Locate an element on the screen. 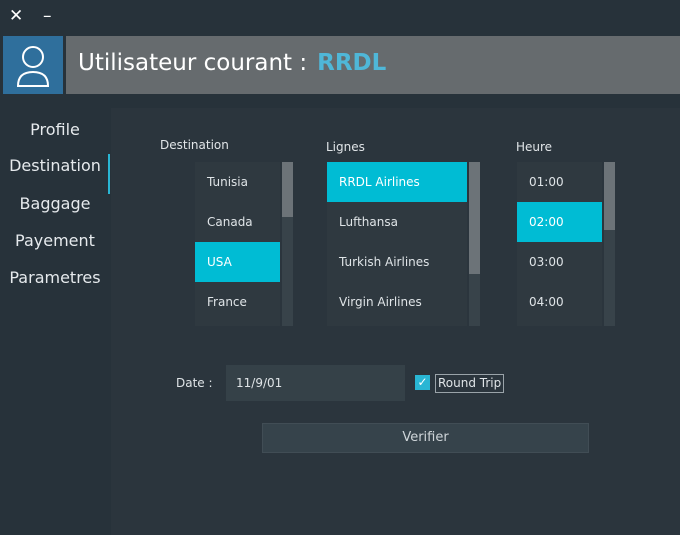 The height and width of the screenshot is (535, 680). minimize-icon: – is located at coordinates (47, 16).